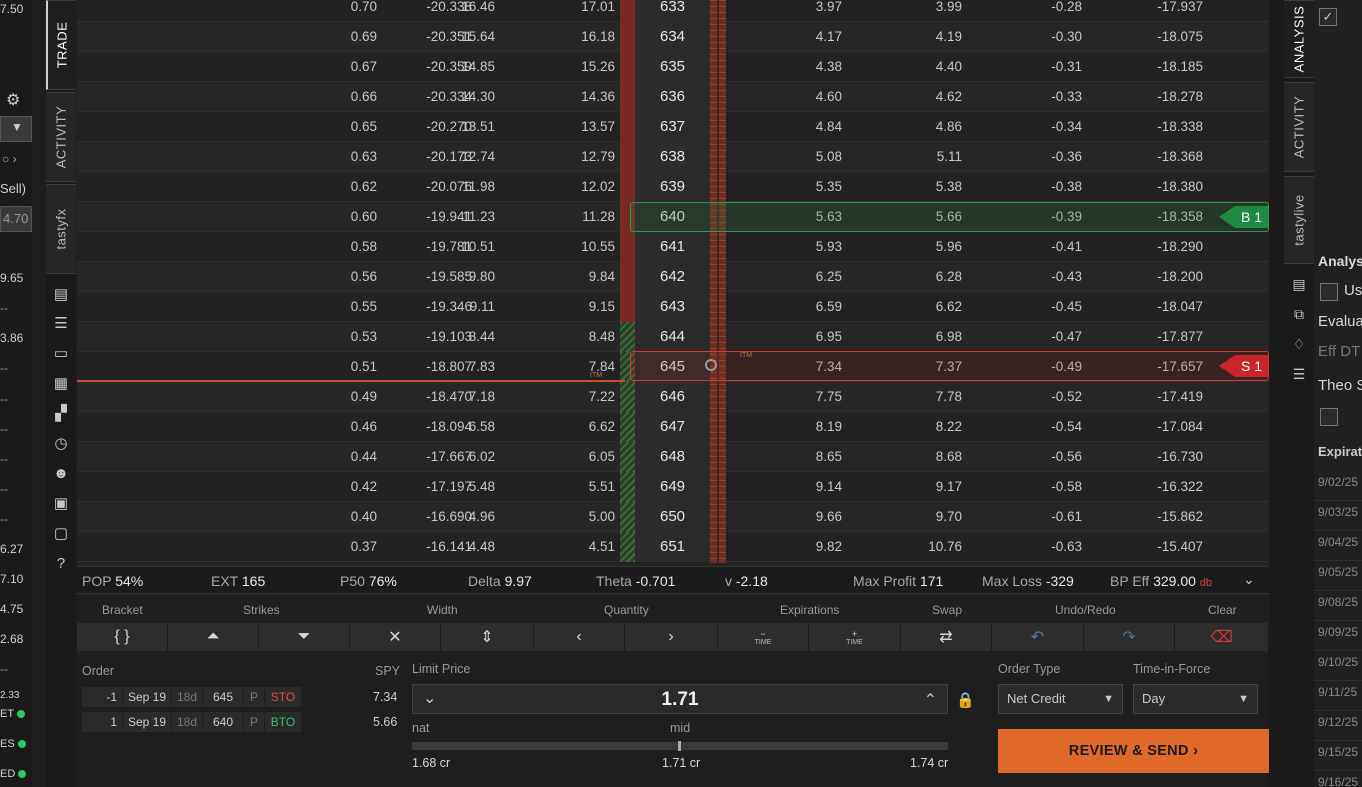 The image size is (1362, 787). I want to click on expiration-date: 9/15/25, so click(1338, 752).